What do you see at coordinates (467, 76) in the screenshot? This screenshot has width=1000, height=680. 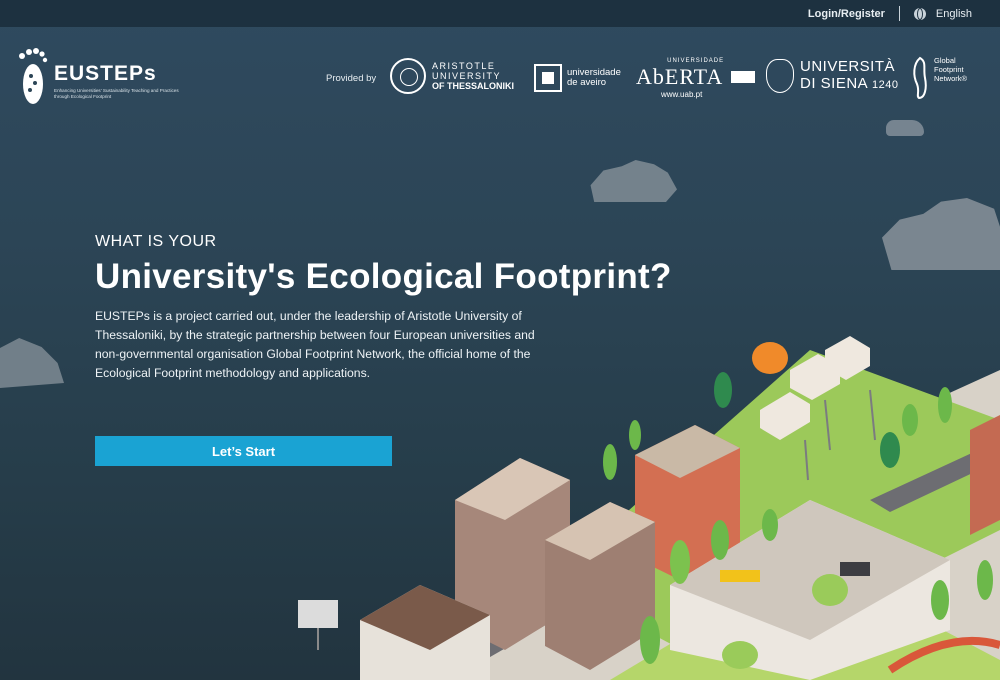 I see `auth-line2: UNIVERSITY` at bounding box center [467, 76].